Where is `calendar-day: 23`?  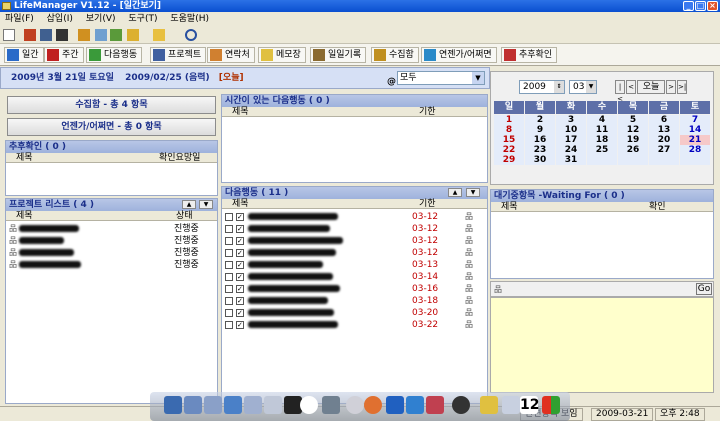 calendar-day: 23 is located at coordinates (540, 150).